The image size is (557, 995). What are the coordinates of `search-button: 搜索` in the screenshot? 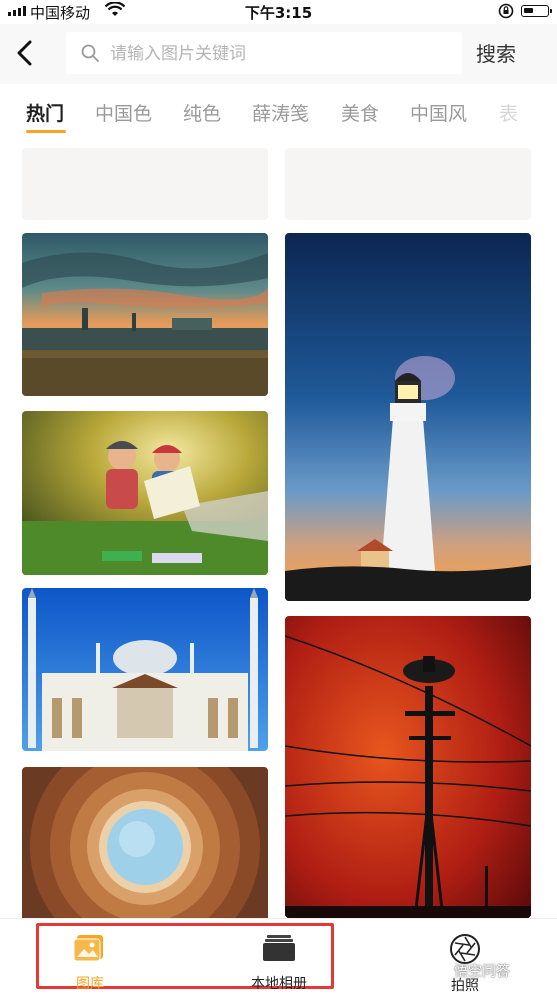 It's located at (496, 52).